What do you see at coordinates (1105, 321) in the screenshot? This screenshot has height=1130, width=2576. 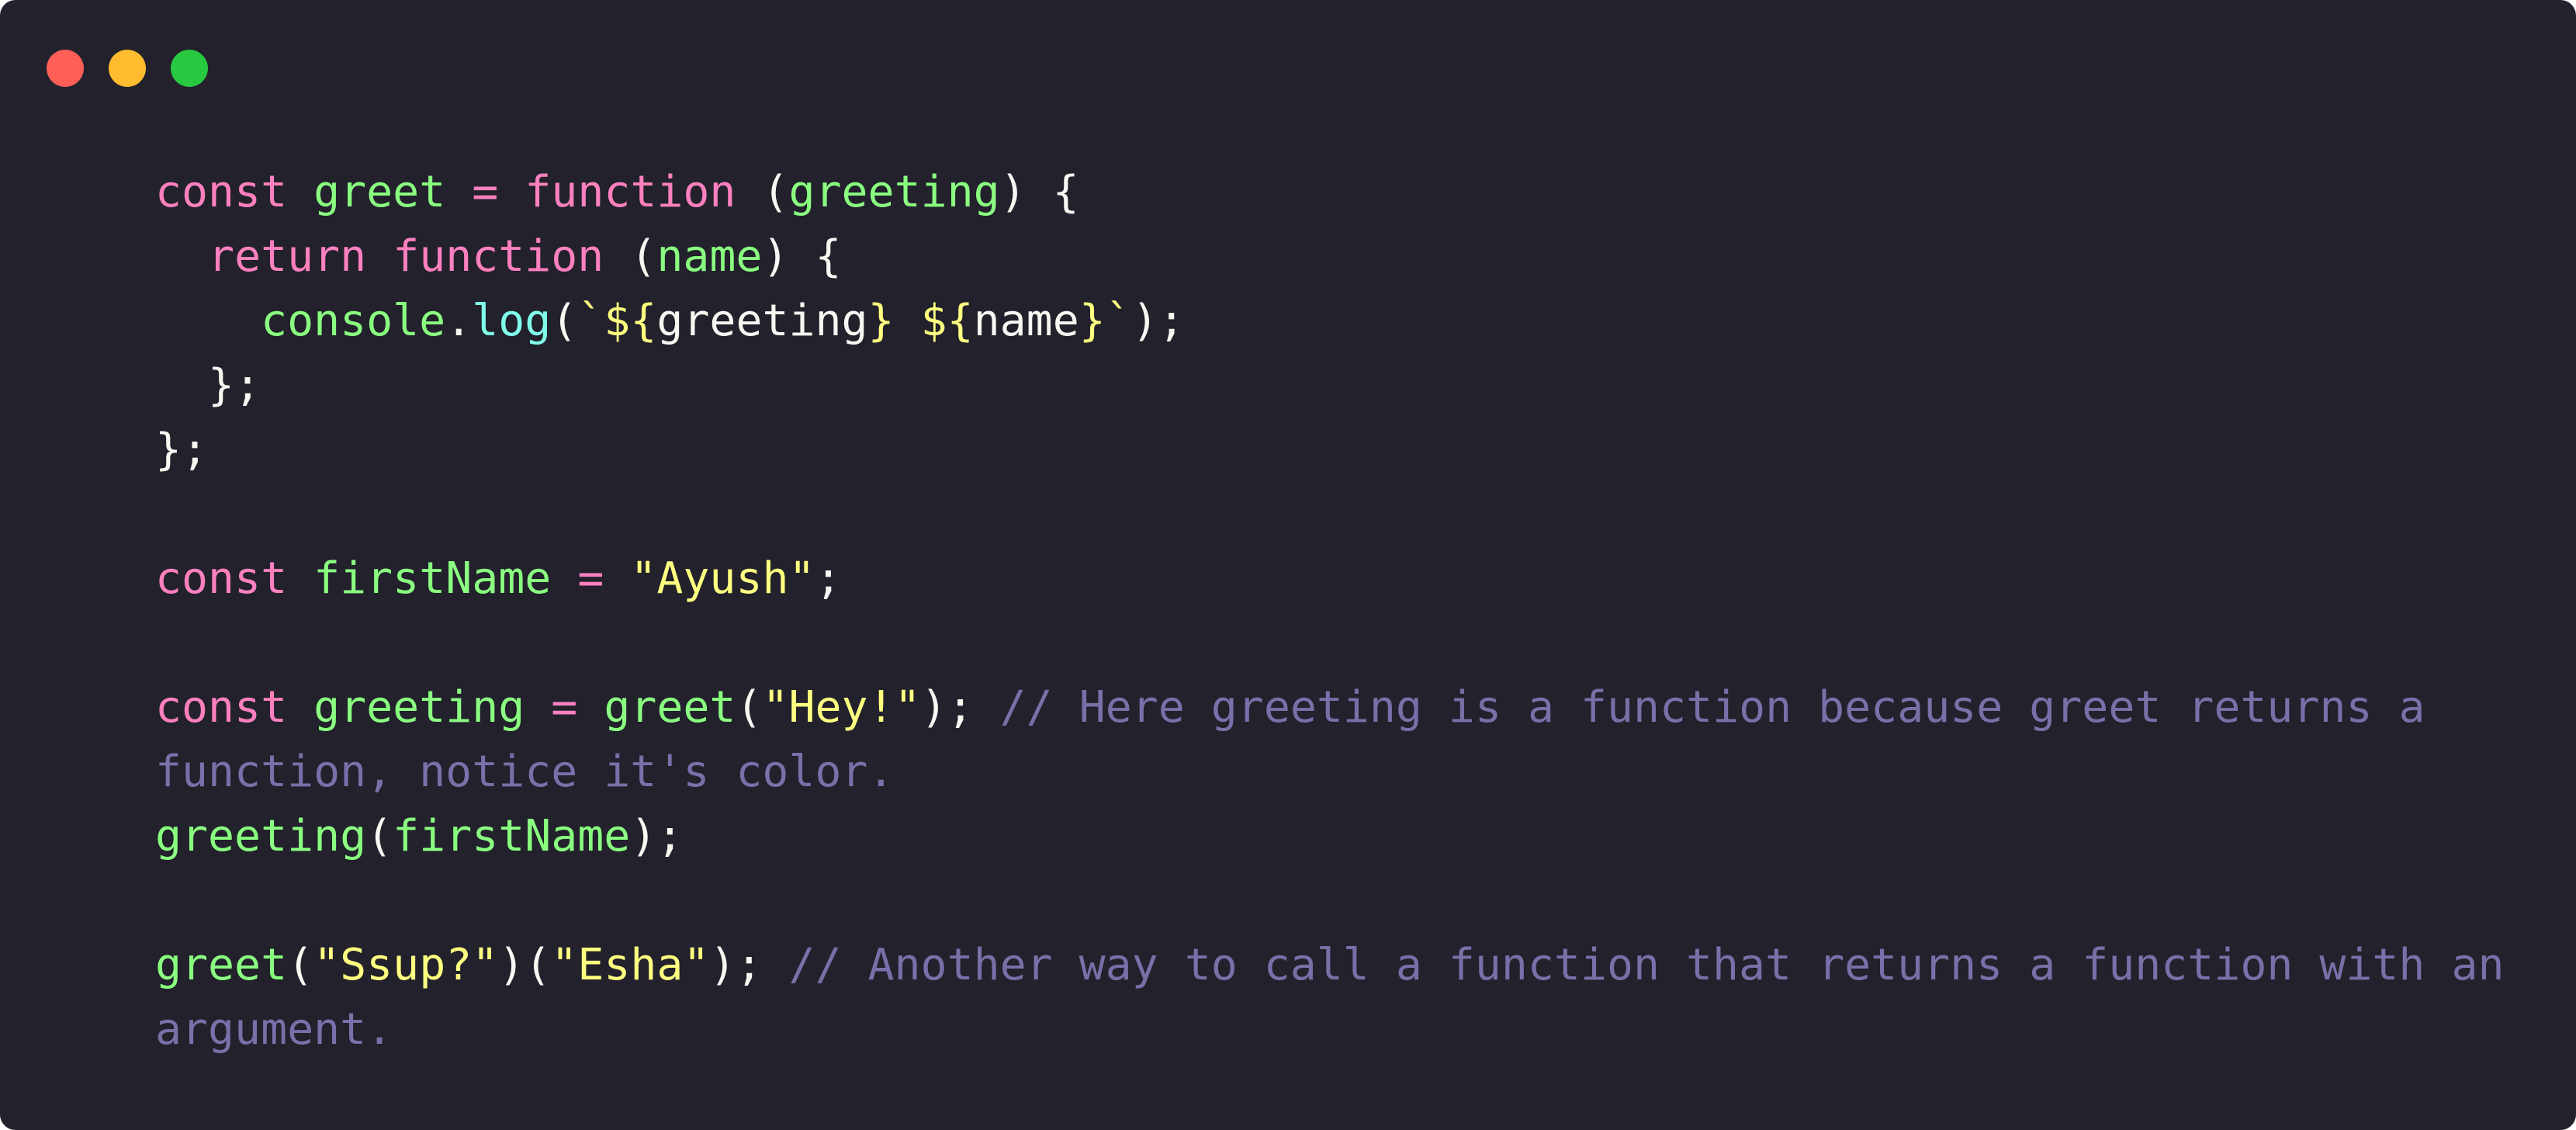 I see `code-token-template: }`` at bounding box center [1105, 321].